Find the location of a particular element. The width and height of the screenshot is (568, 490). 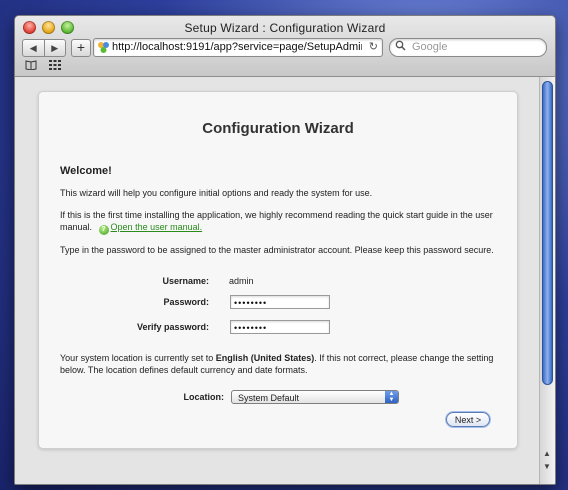

page-title: Configuration Wizard is located at coordinates (278, 128).